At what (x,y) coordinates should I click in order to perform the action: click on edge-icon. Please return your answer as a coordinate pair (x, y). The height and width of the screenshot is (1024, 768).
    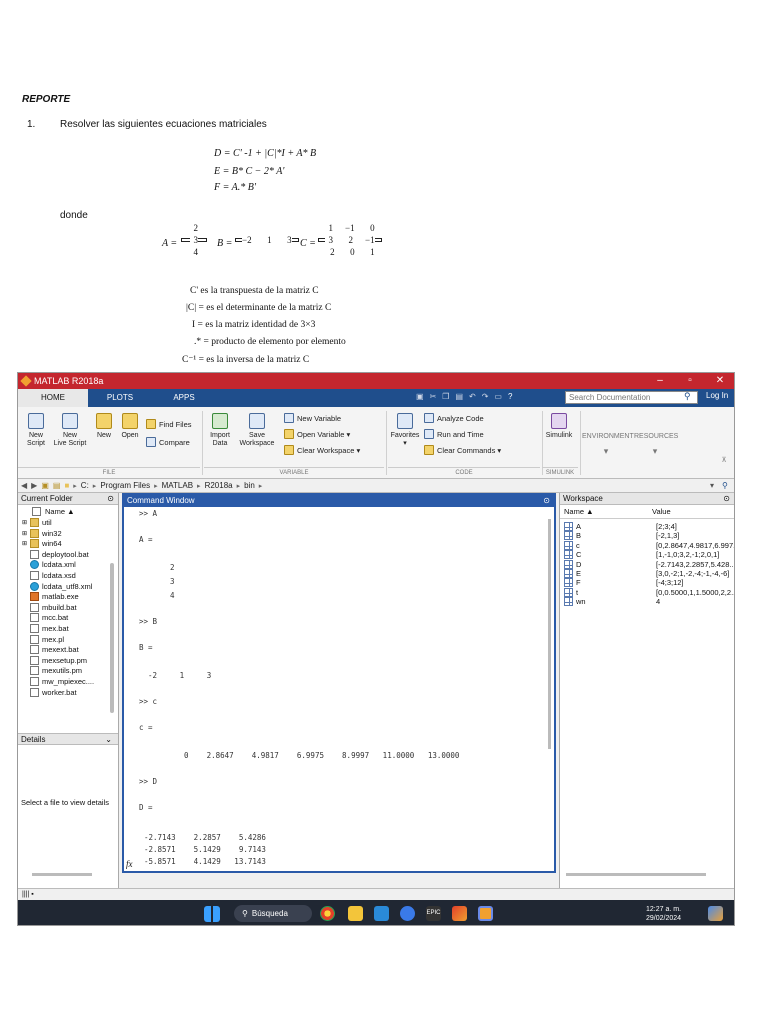
    Looking at the image, I should click on (407, 913).